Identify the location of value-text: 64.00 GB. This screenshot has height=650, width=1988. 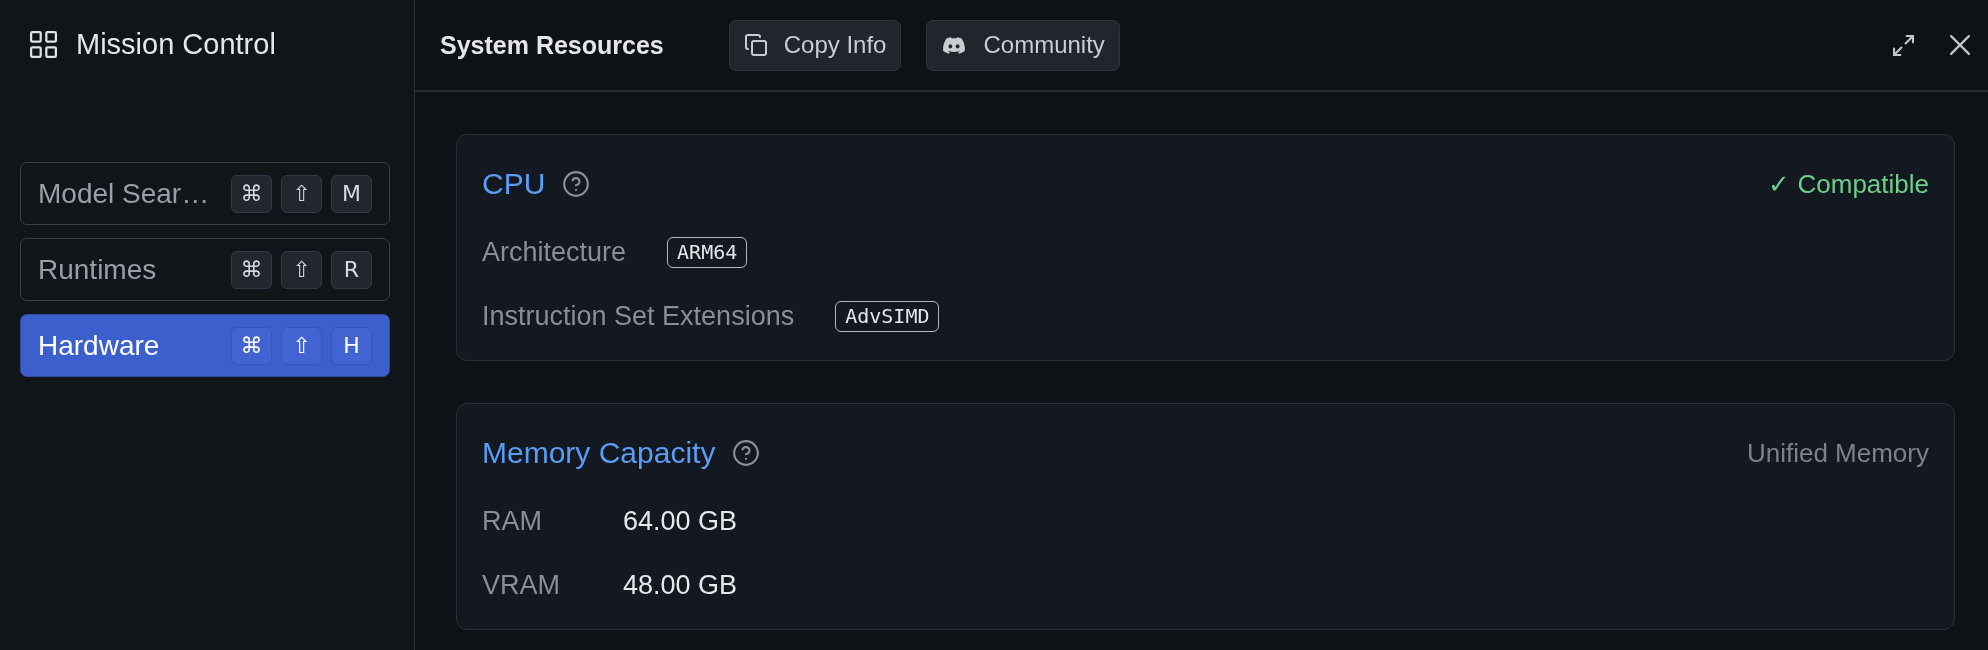
(680, 521).